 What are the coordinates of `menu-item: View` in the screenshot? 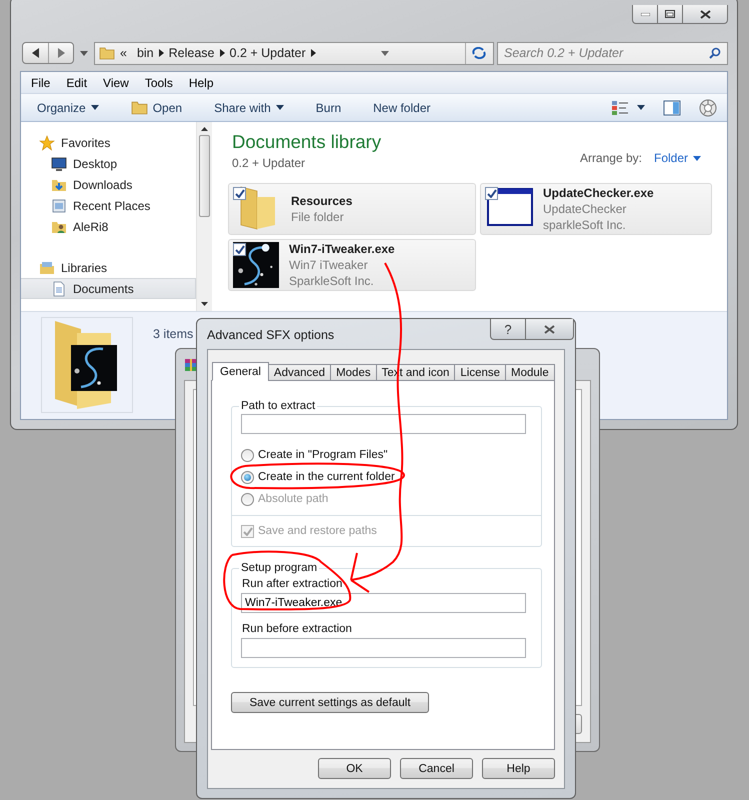 It's located at (116, 83).